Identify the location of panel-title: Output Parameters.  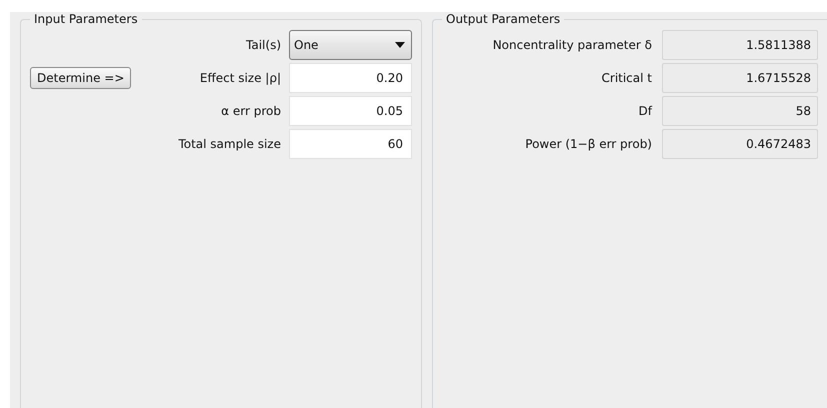
(503, 19).